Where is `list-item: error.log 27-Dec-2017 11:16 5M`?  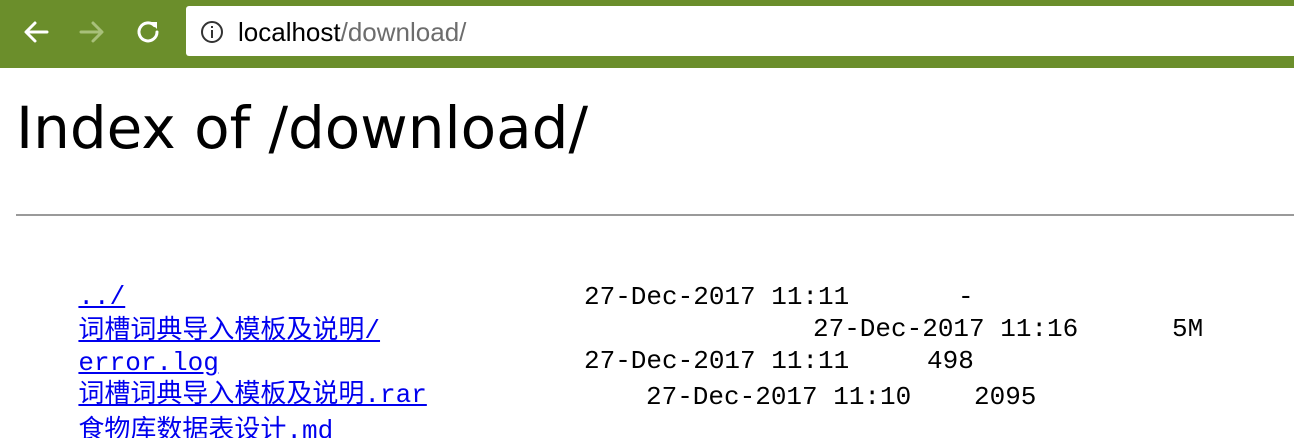 list-item: error.log 27-Dec-2017 11:16 5M is located at coordinates (609, 345).